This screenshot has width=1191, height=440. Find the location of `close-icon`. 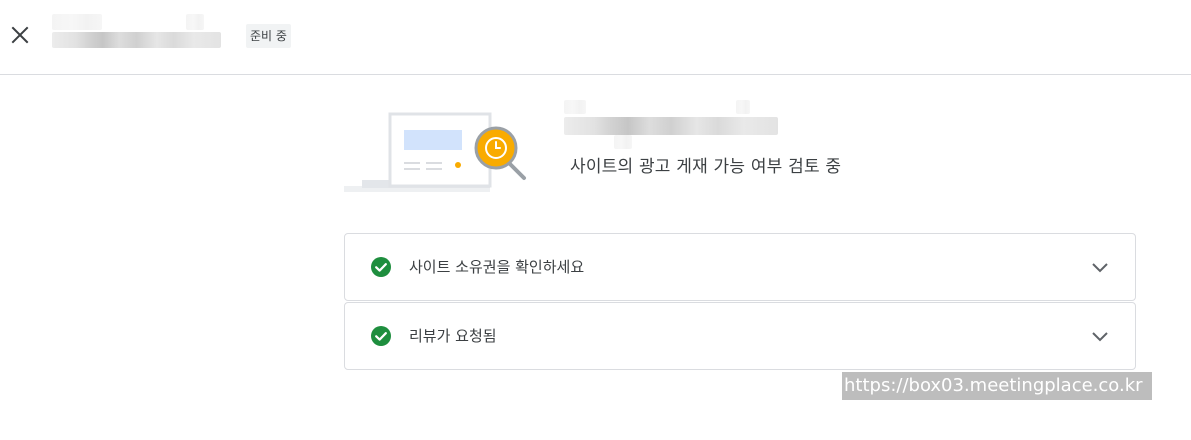

close-icon is located at coordinates (20, 35).